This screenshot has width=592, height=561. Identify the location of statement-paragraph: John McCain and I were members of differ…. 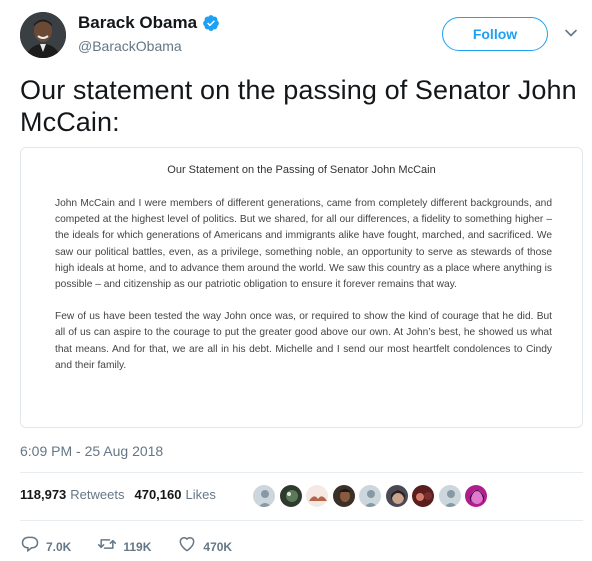
(303, 244).